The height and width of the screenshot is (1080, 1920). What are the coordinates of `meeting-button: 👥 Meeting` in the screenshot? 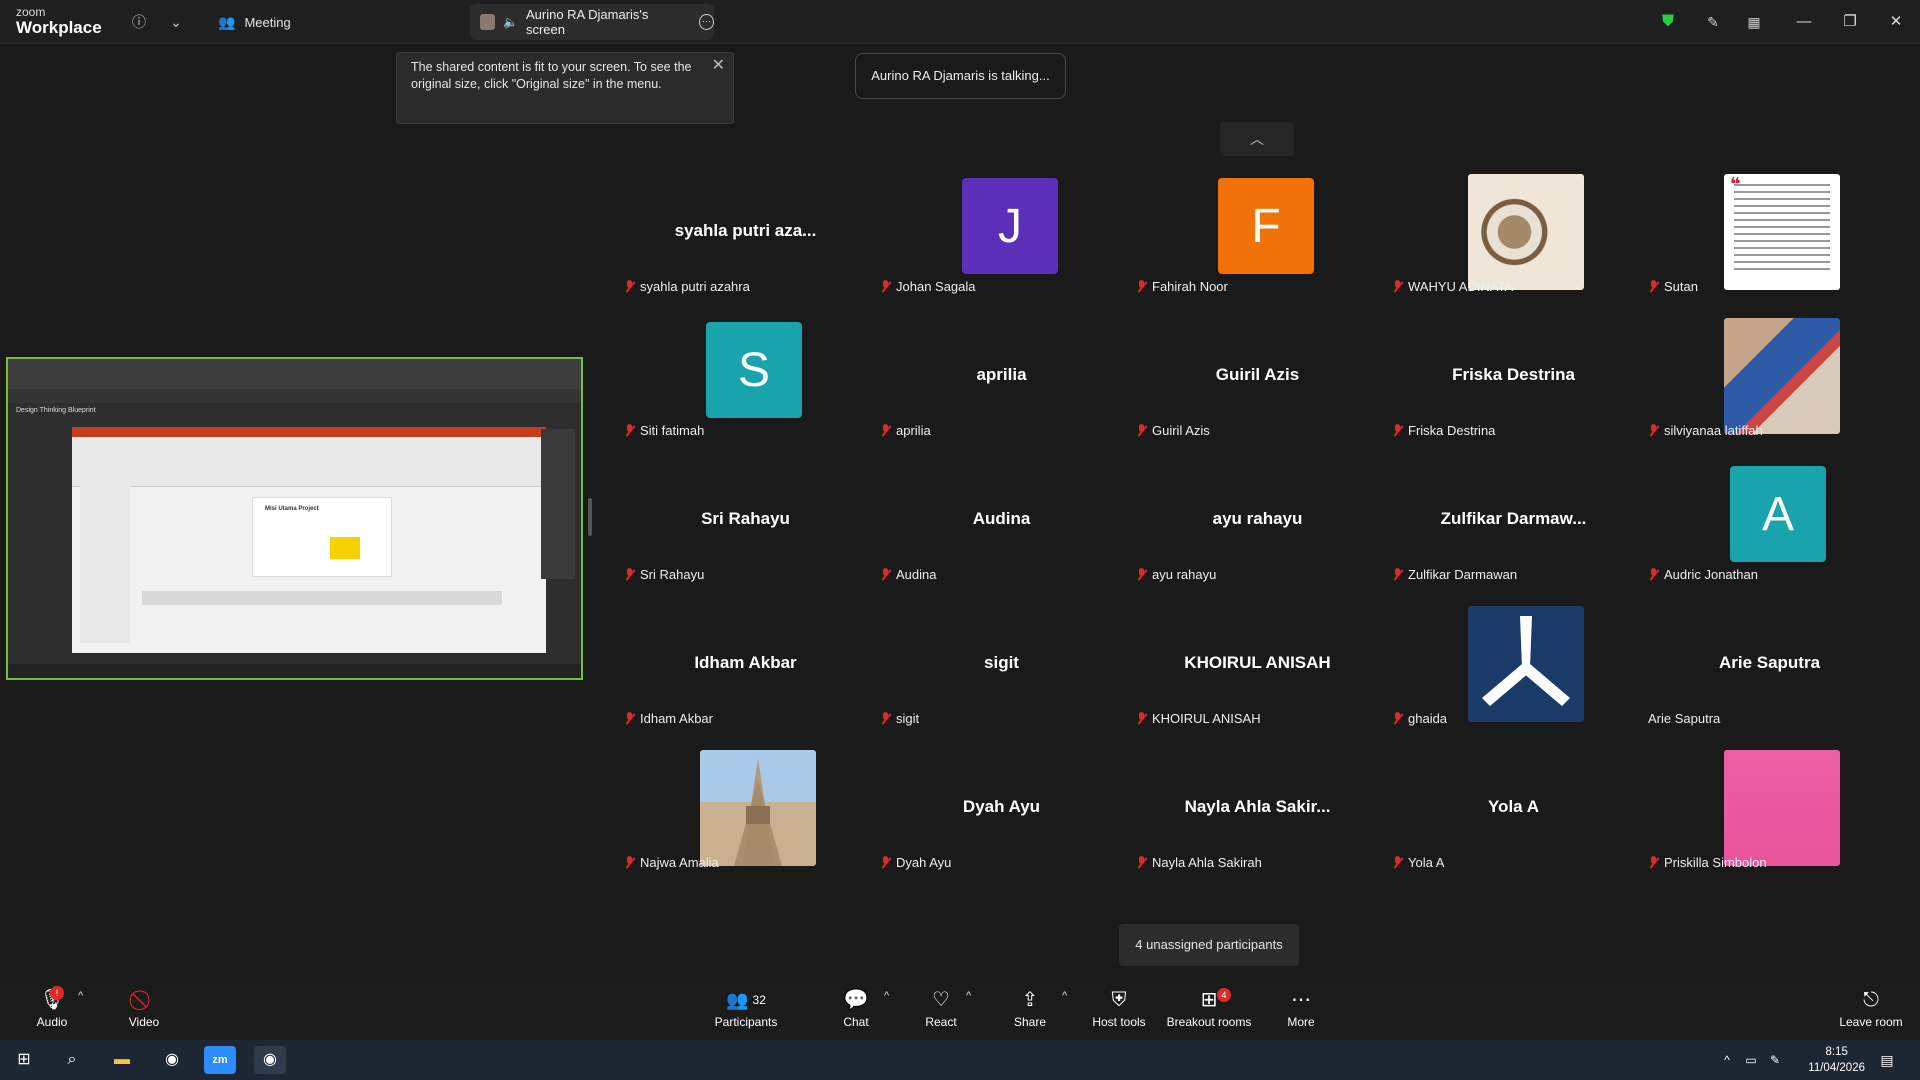 It's located at (254, 22).